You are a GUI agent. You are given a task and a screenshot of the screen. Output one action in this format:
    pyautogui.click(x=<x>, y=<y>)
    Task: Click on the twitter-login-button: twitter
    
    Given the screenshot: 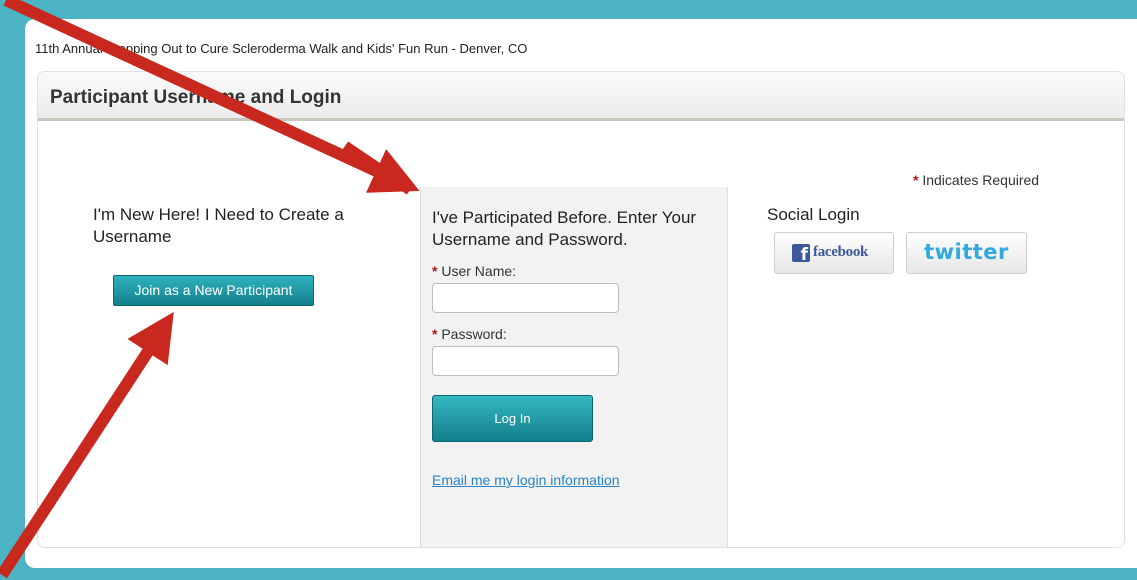 What is the action you would take?
    pyautogui.click(x=966, y=253)
    